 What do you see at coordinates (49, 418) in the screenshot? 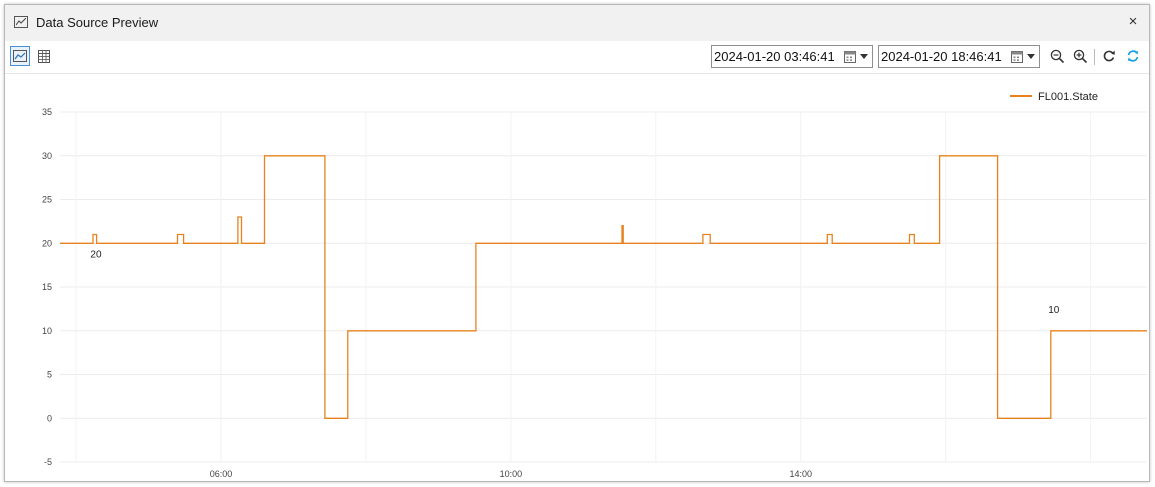
I see `y-tick-label: 0` at bounding box center [49, 418].